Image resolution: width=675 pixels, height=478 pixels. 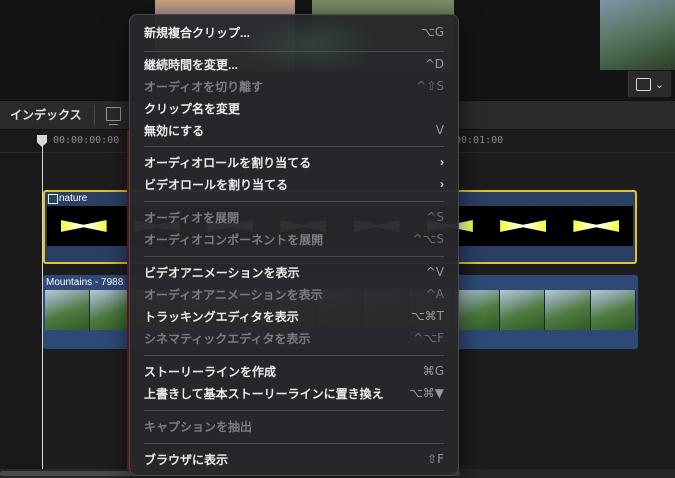 I want to click on timeline-gutter, so click(x=21, y=304).